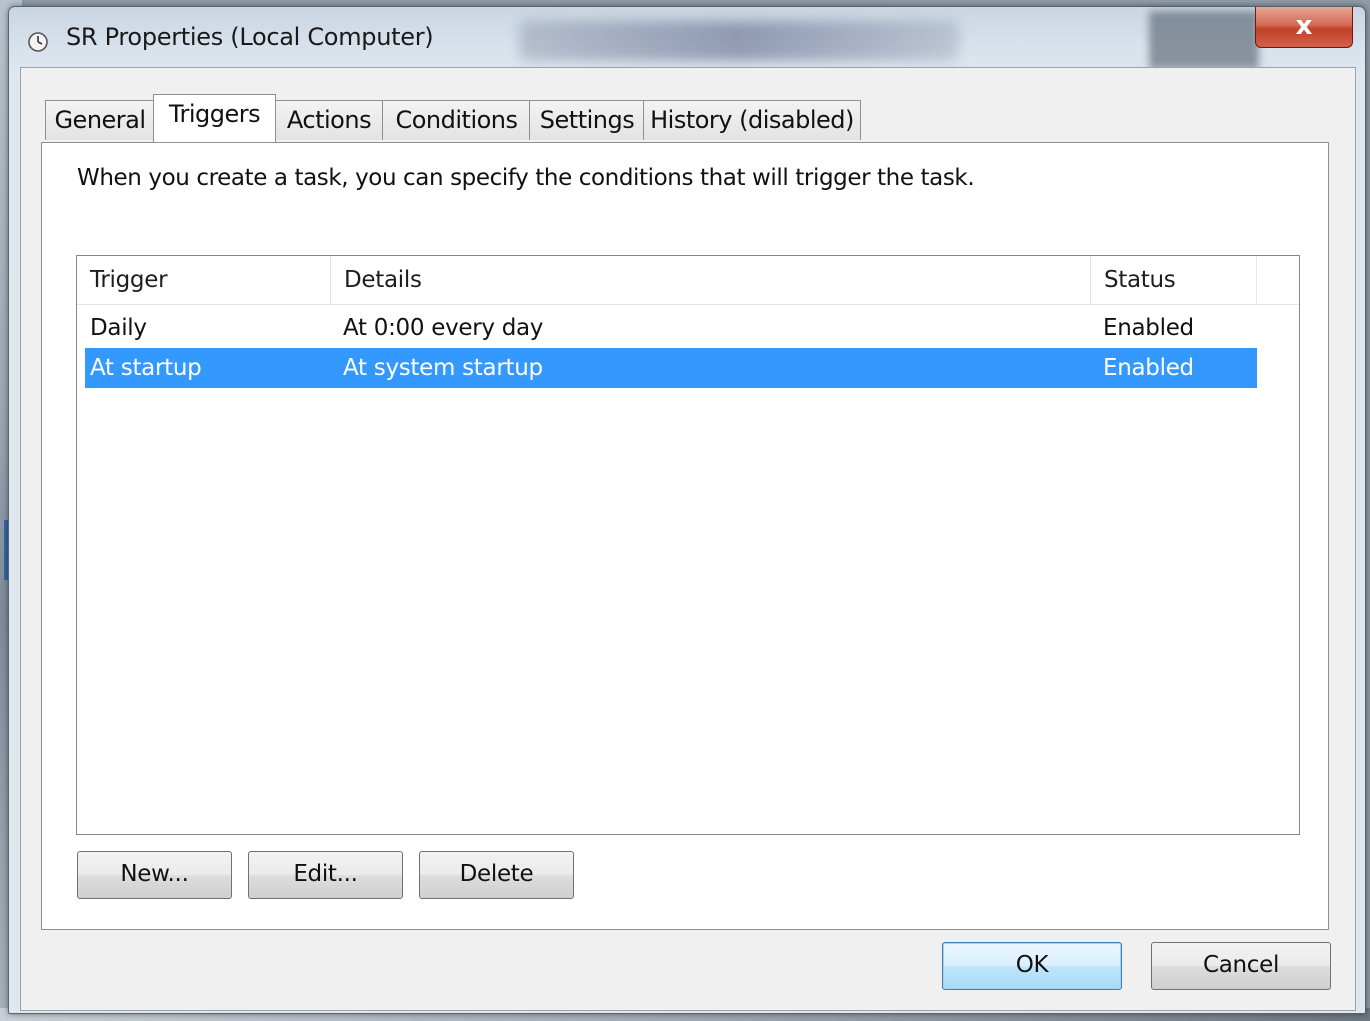 The image size is (1370, 1021). I want to click on delete-trigger-button: Delete, so click(496, 875).